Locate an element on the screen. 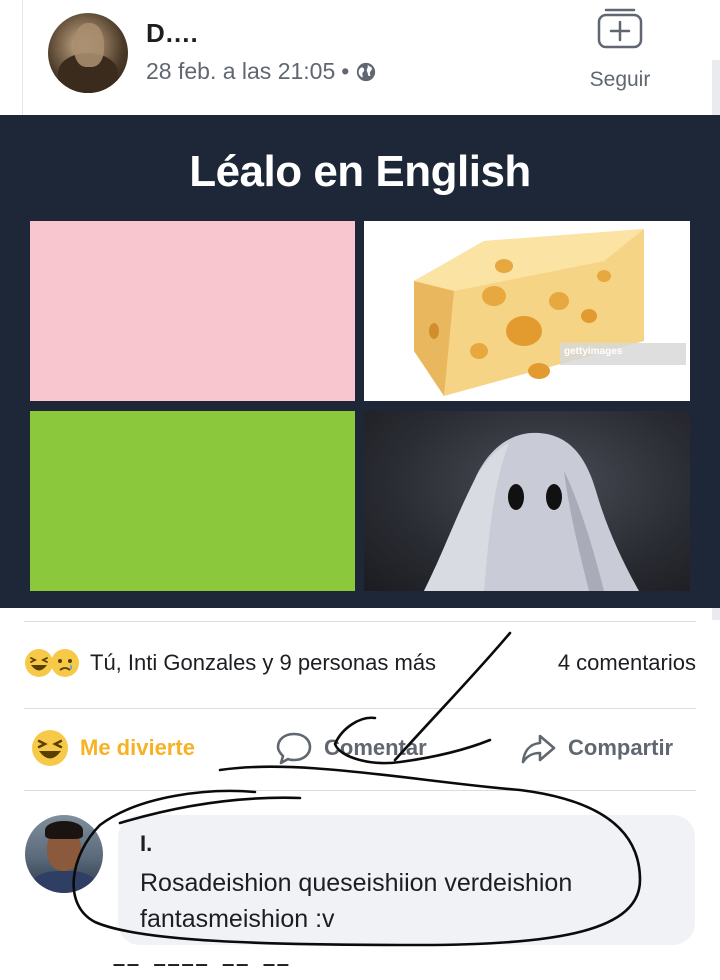 The height and width of the screenshot is (980, 720). follow-plus-icon is located at coordinates (620, 28).